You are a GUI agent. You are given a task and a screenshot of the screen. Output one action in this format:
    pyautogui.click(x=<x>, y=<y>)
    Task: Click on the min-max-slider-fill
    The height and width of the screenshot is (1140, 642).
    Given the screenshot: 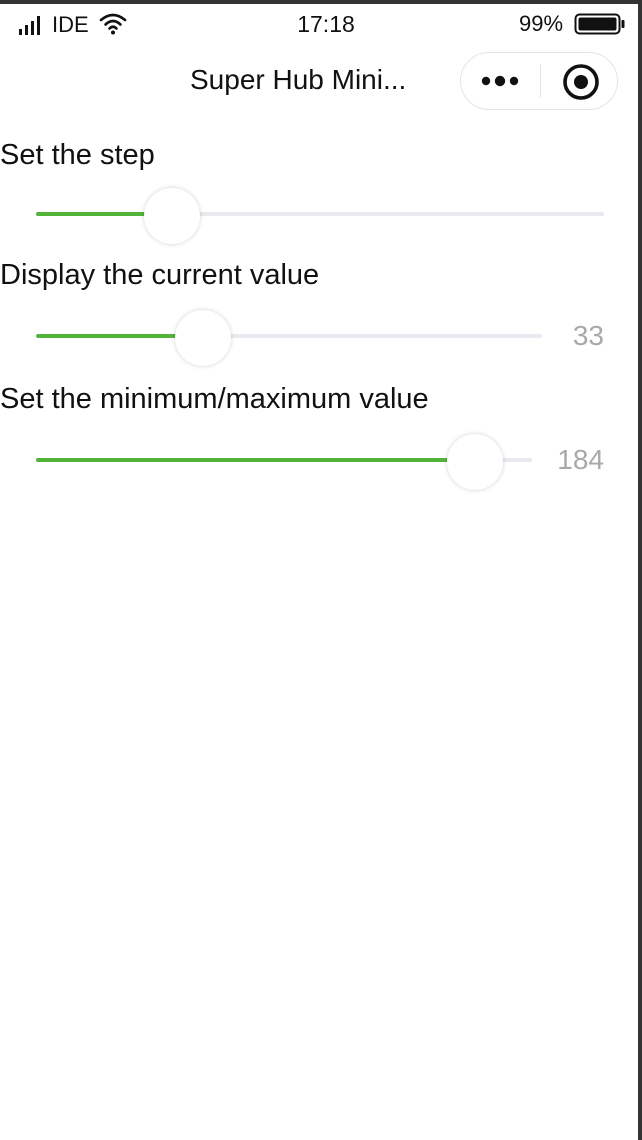 What is the action you would take?
    pyautogui.click(x=255, y=460)
    